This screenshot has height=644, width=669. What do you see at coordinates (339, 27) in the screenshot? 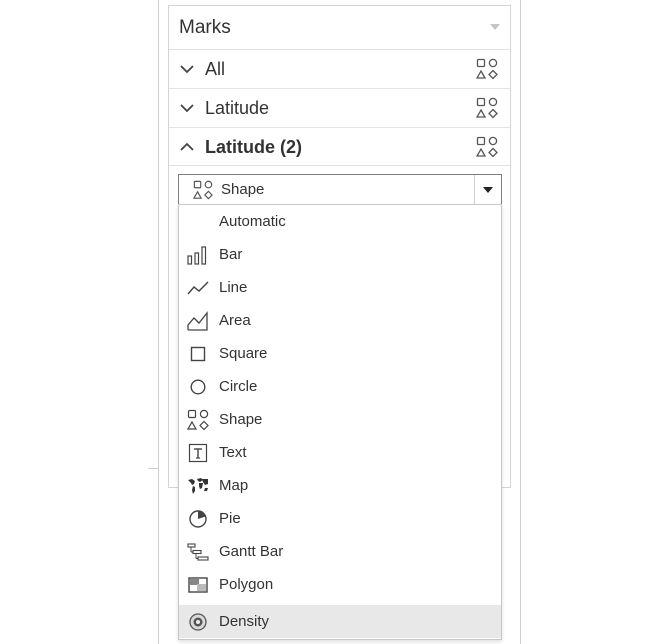
I see `marks-panel-header: Marks` at bounding box center [339, 27].